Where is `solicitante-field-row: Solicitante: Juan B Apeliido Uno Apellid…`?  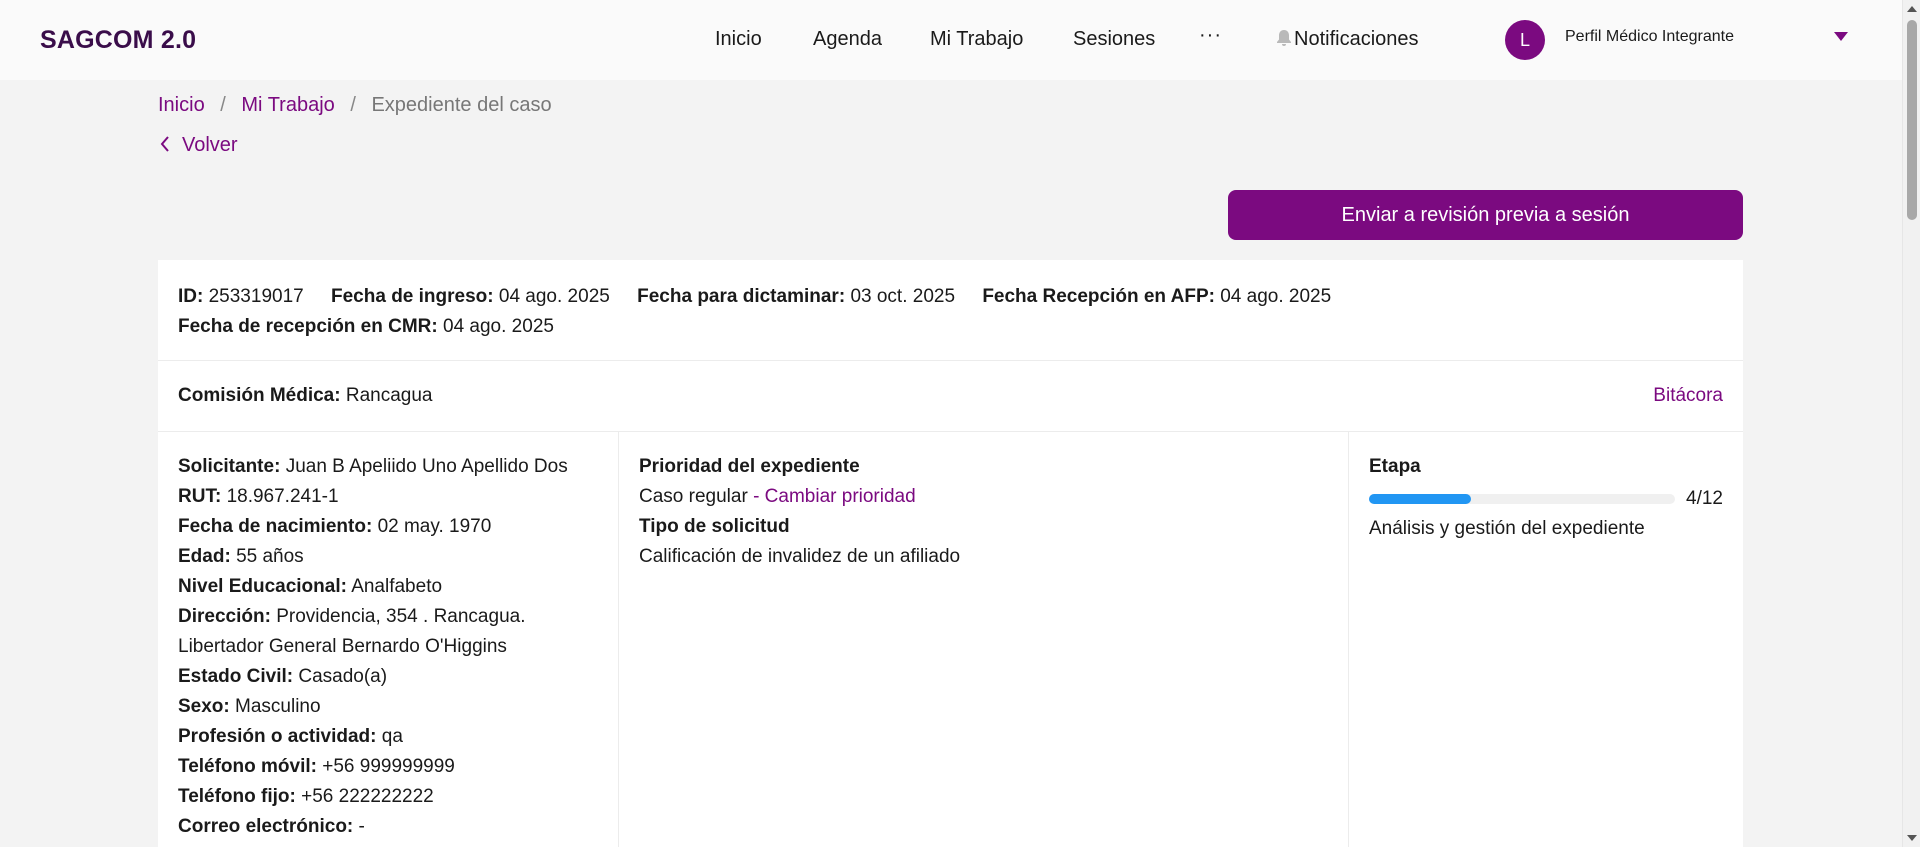 solicitante-field-row: Solicitante: Juan B Apeliido Uno Apellid… is located at coordinates (388, 467).